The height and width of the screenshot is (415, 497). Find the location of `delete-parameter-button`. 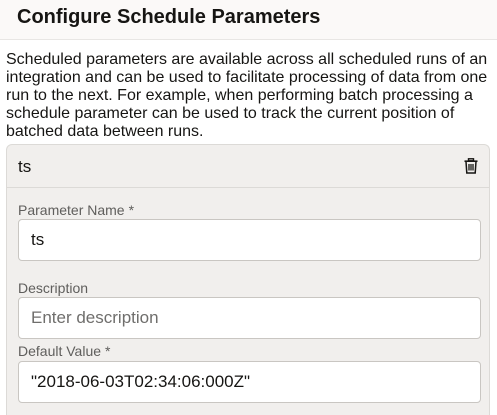

delete-parameter-button is located at coordinates (471, 166).